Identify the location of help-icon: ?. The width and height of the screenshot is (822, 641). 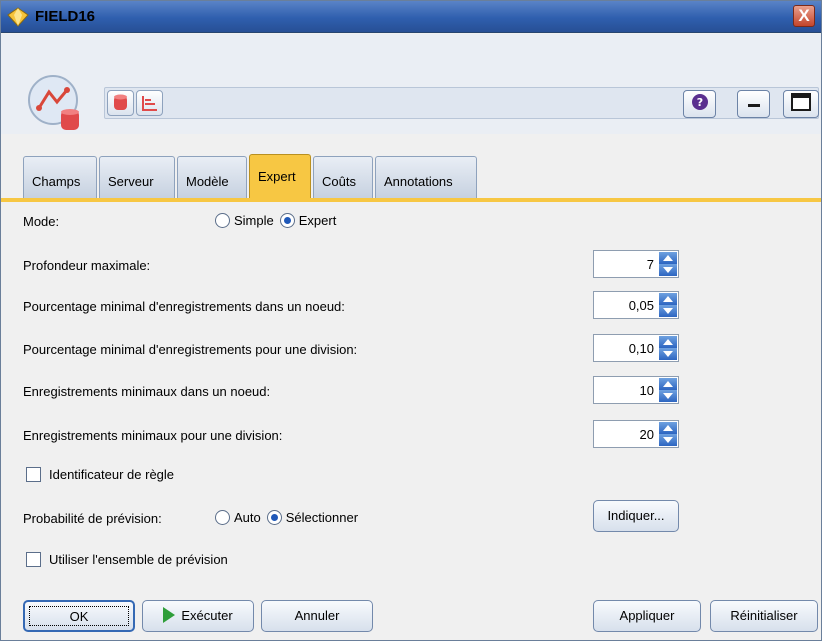
(699, 102).